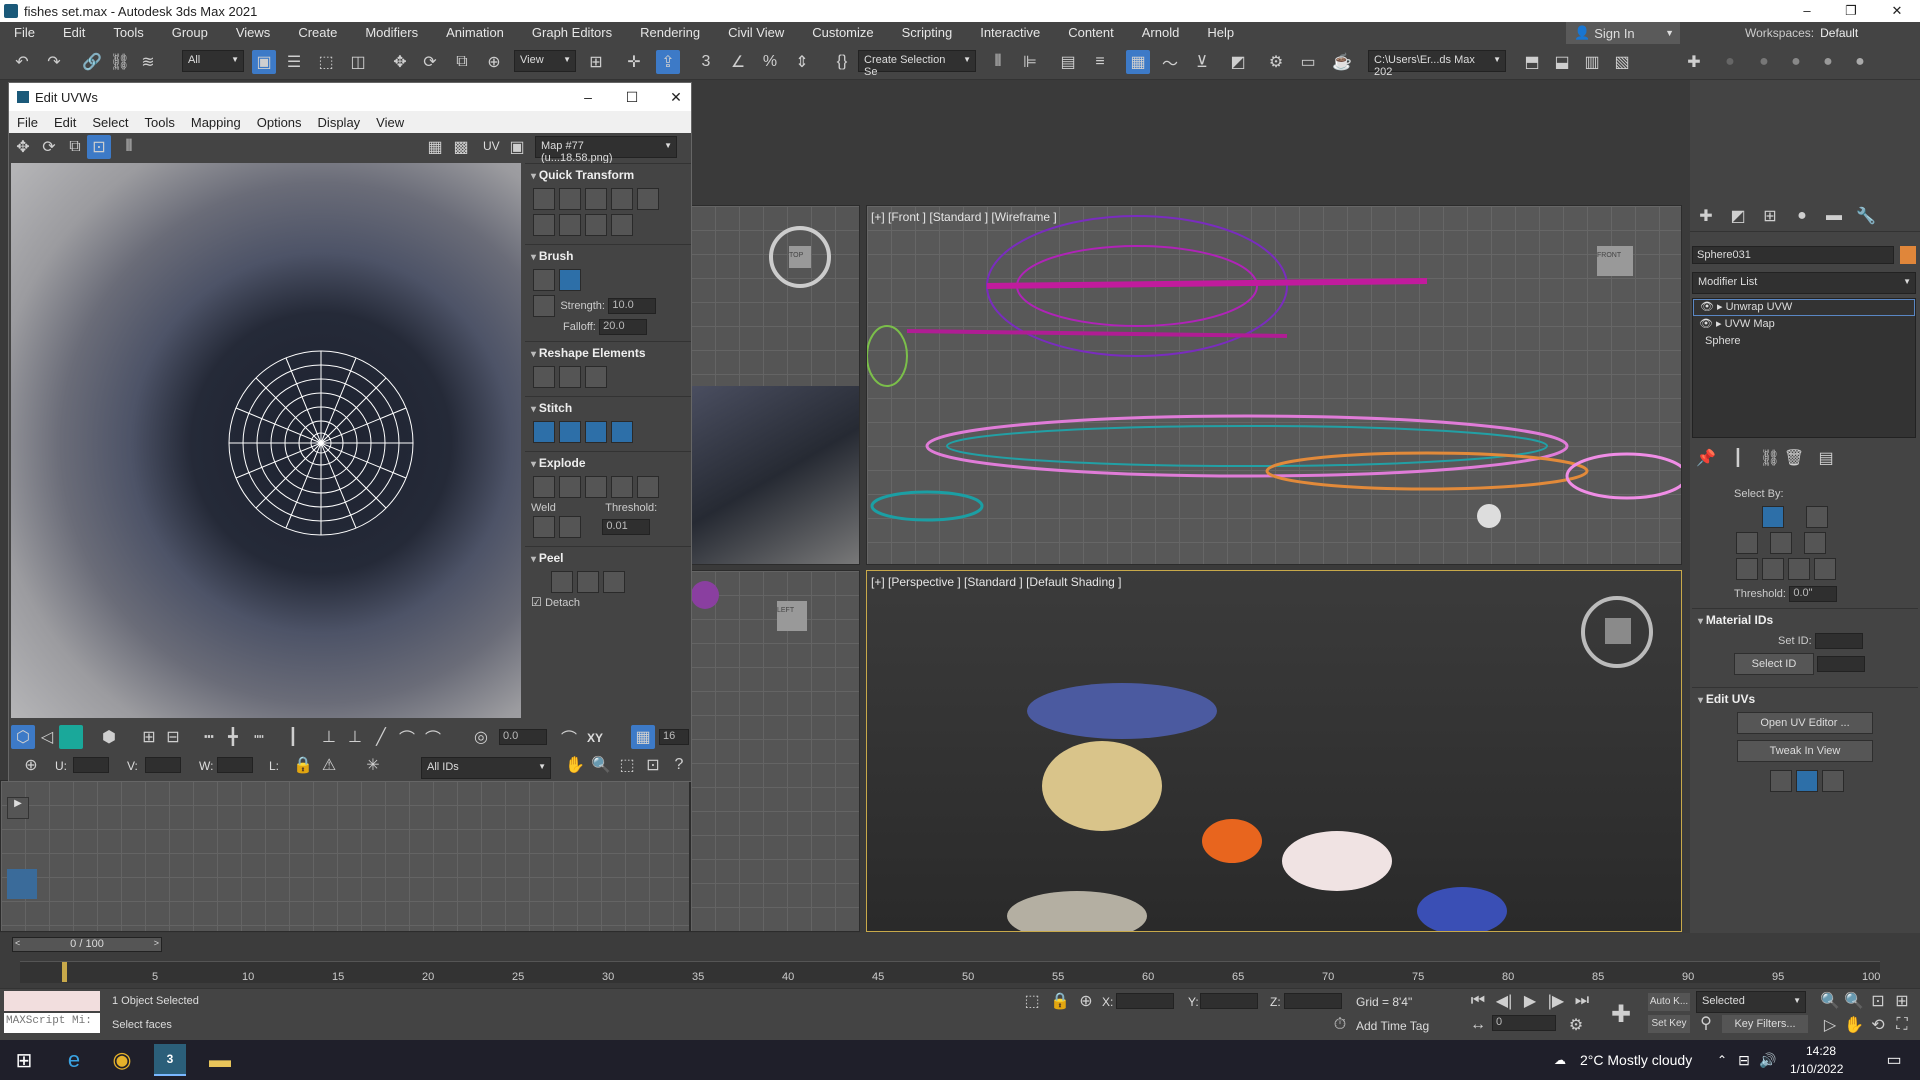 This screenshot has height=1080, width=1920. What do you see at coordinates (1238, 62) in the screenshot?
I see `material-editor-icon: ◩` at bounding box center [1238, 62].